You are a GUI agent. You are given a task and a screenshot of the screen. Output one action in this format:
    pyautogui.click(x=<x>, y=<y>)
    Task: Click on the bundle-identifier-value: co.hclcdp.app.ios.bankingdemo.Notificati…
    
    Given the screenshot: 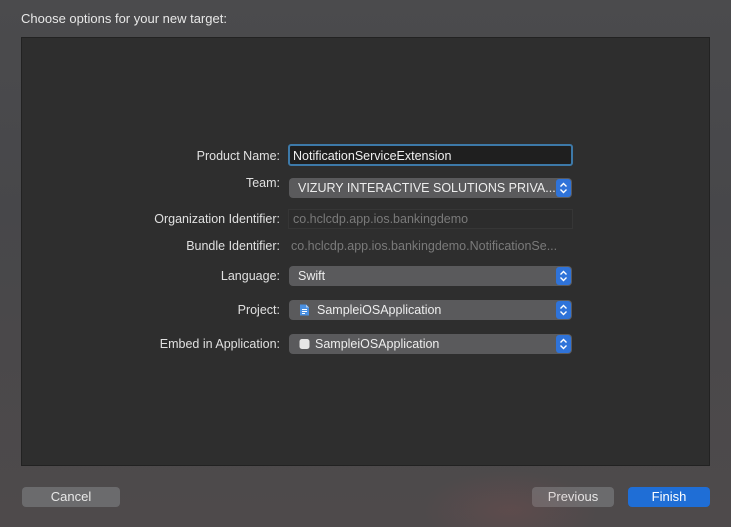 What is the action you would take?
    pyautogui.click(x=424, y=246)
    